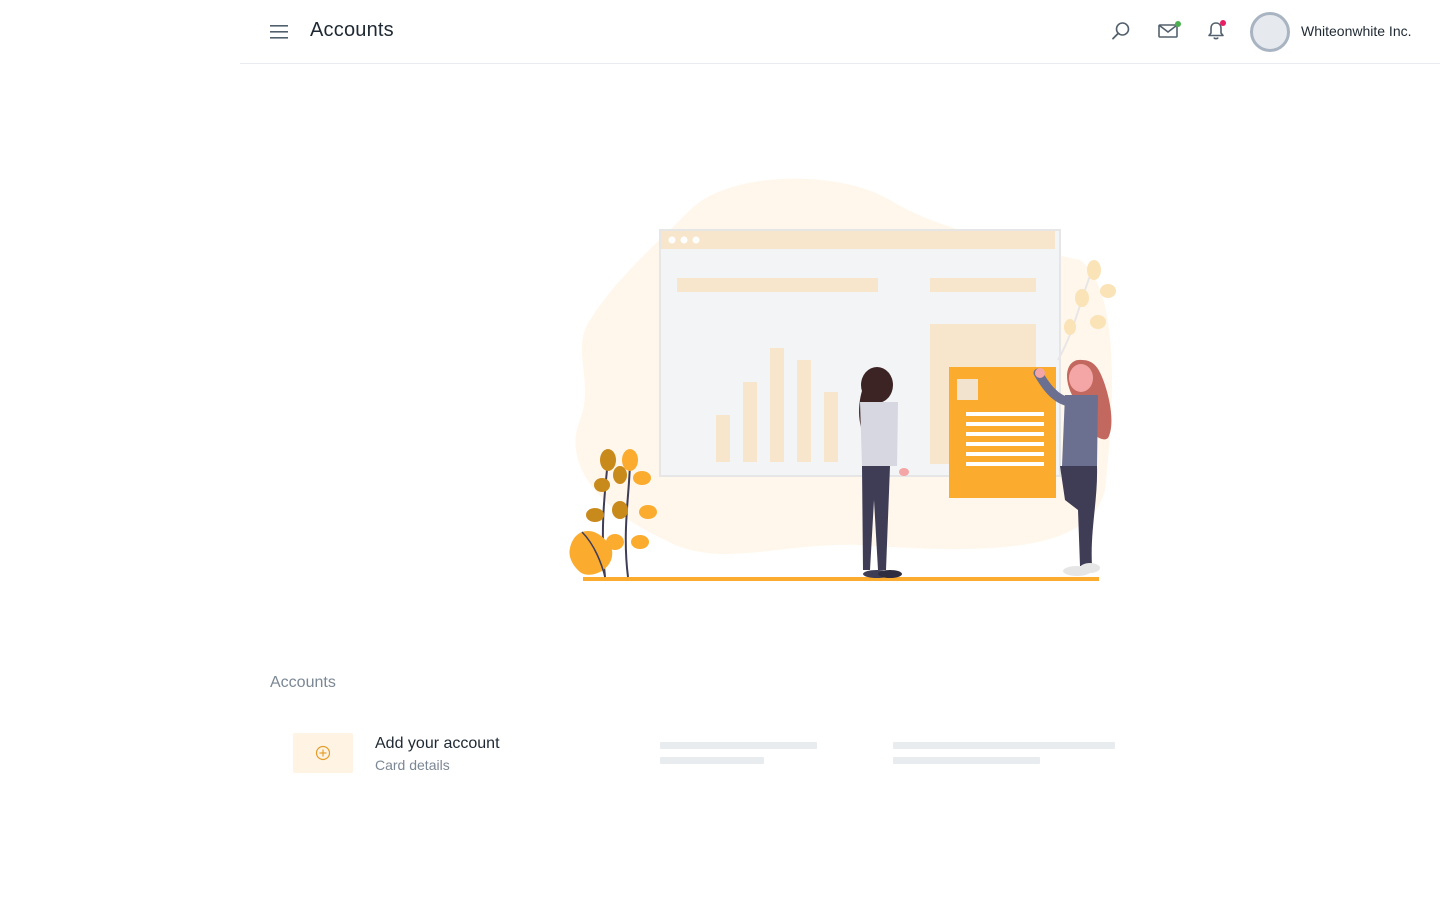  I want to click on add-account-button, so click(323, 753).